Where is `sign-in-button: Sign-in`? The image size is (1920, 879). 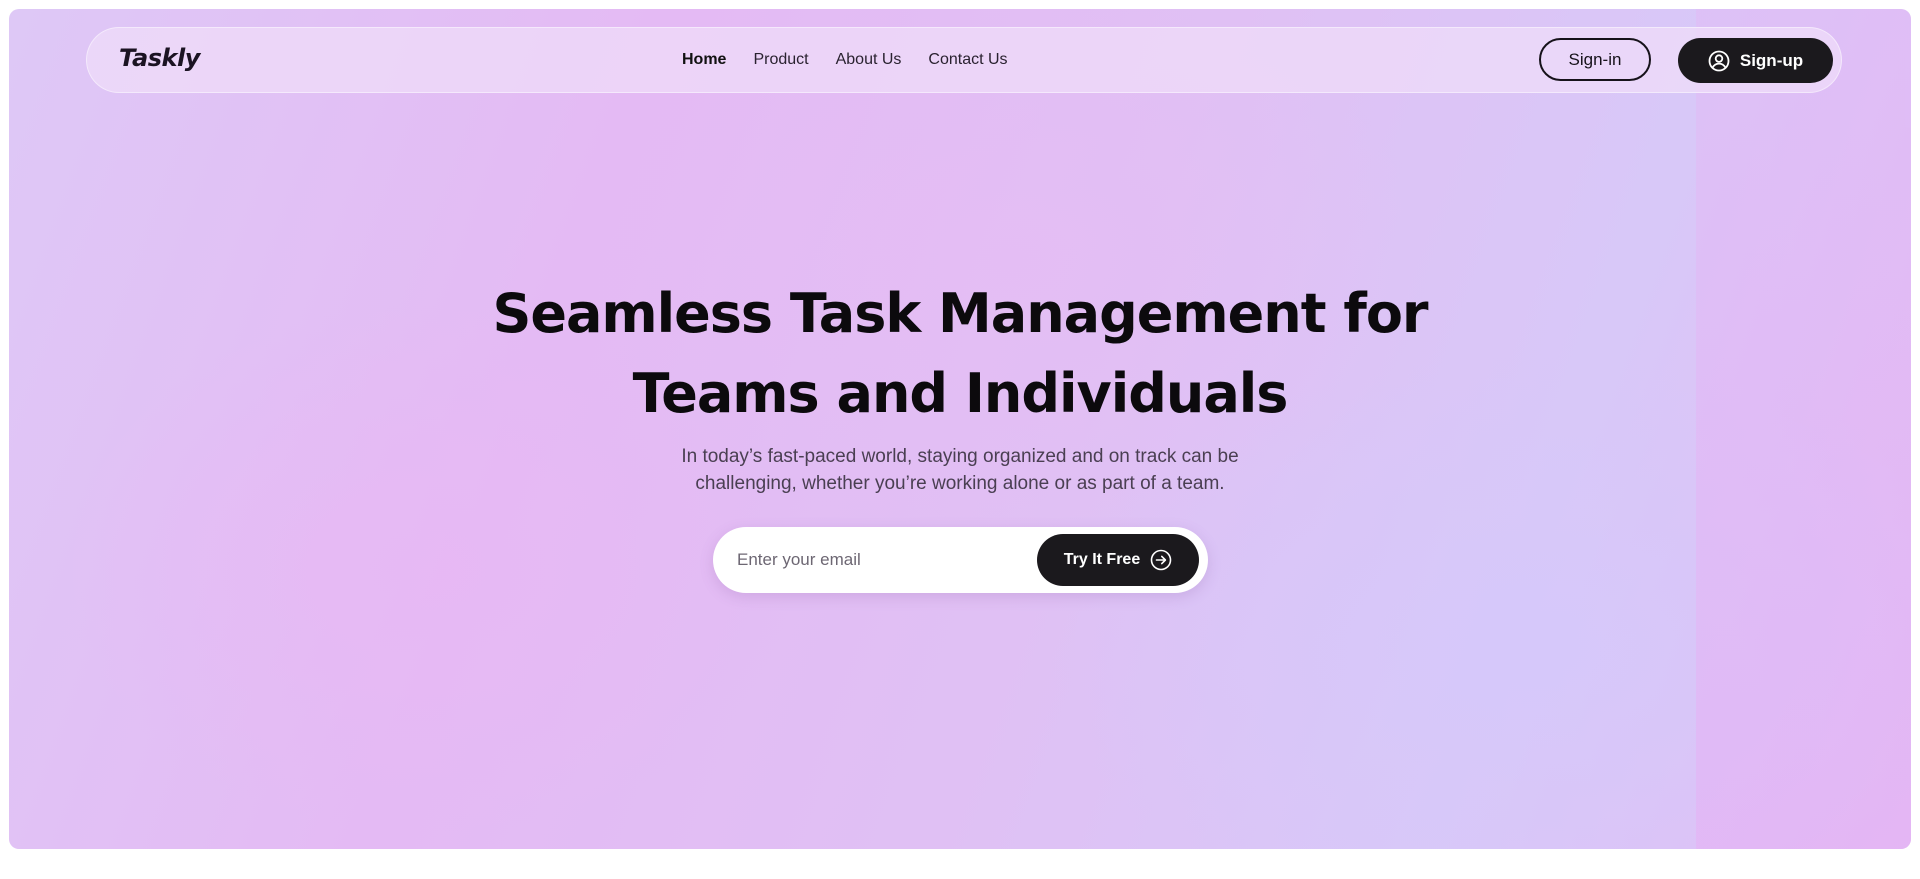
sign-in-button: Sign-in is located at coordinates (1595, 59).